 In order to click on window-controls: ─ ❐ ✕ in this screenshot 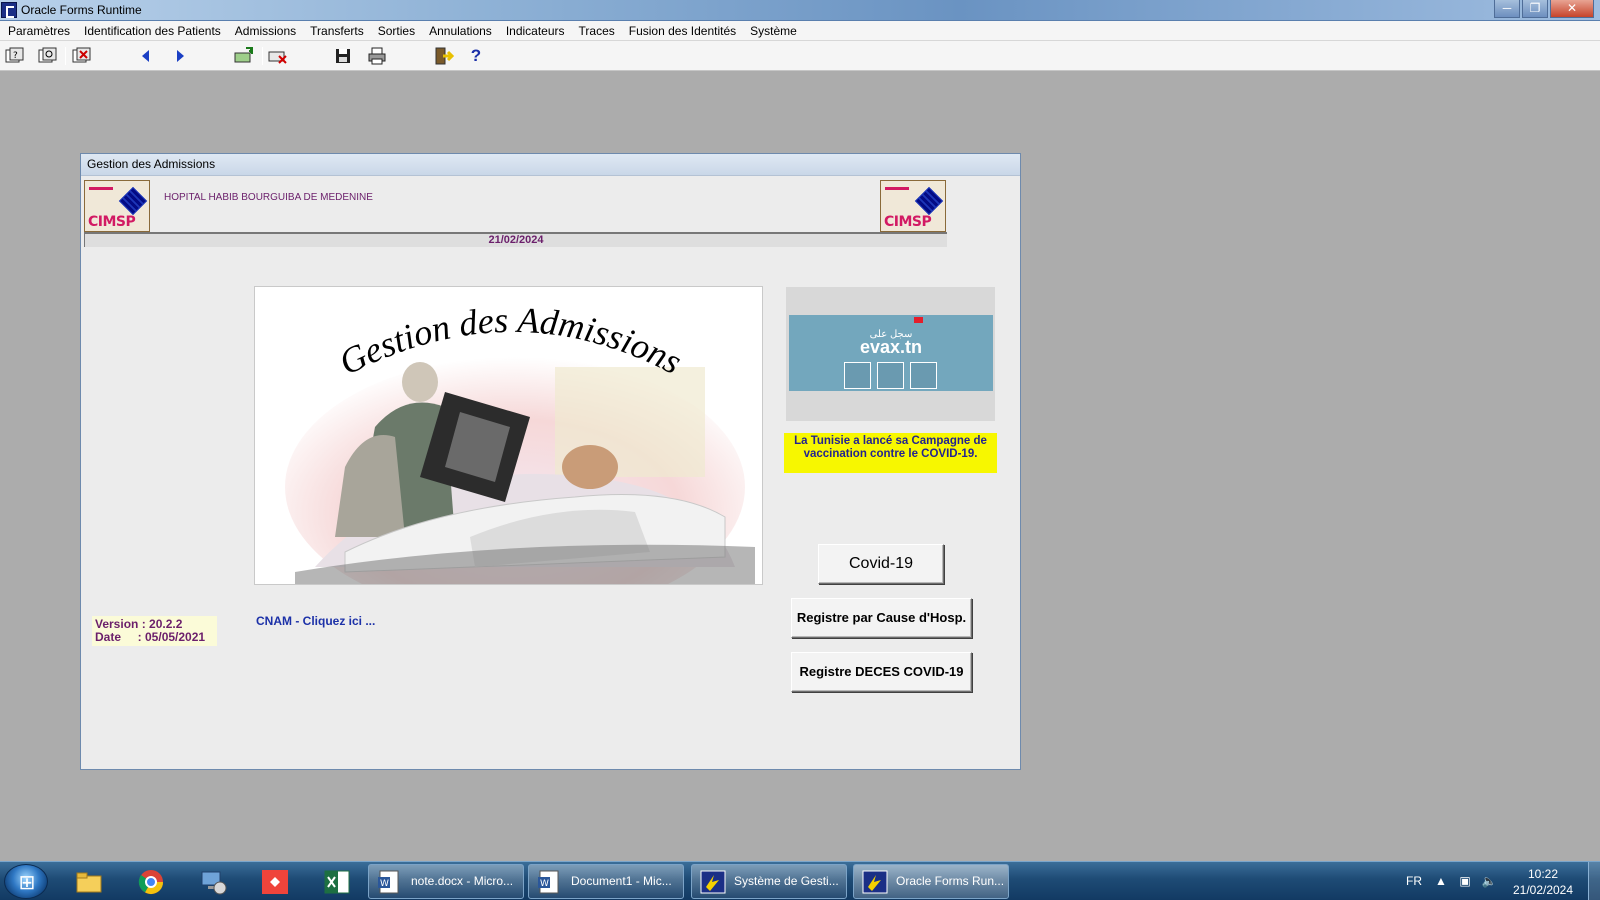, I will do `click(1543, 9)`.